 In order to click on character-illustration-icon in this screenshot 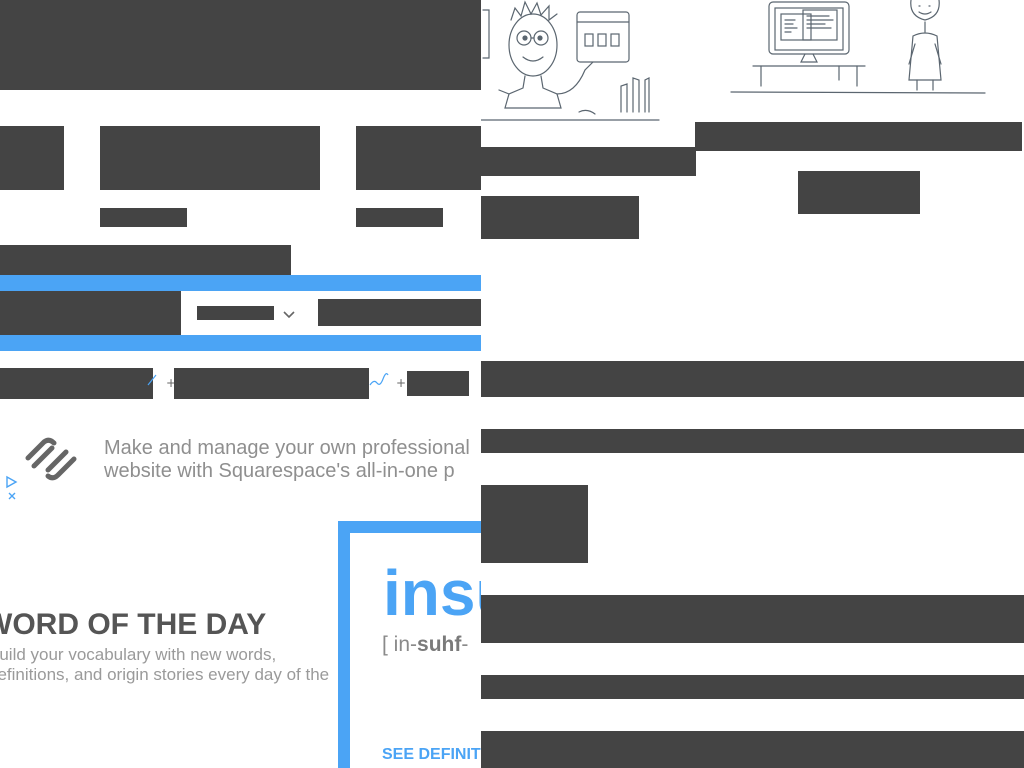, I will do `click(570, 60)`.